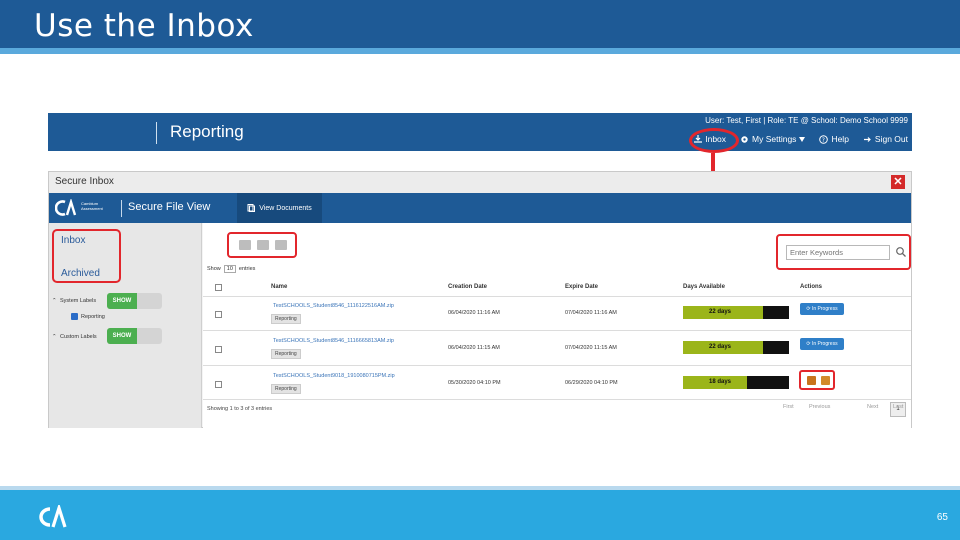 Image resolution: width=960 pixels, height=540 pixels. I want to click on file-name-link: TestSCHOOLS_Student8546_1116665813AM.zip, so click(333, 341).